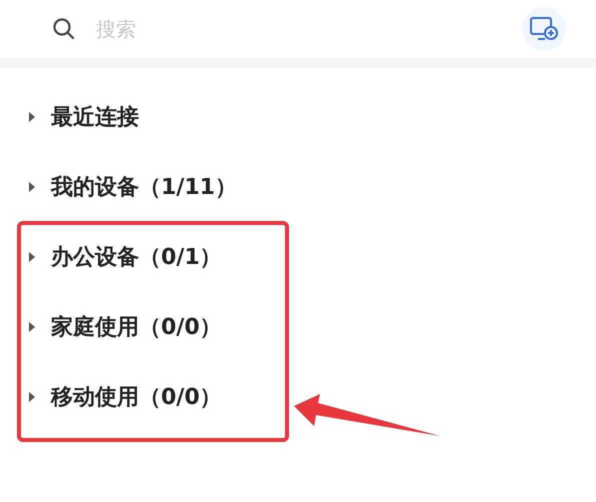 This screenshot has height=502, width=596. I want to click on group-label: 我的设备（1/11）, so click(144, 188).